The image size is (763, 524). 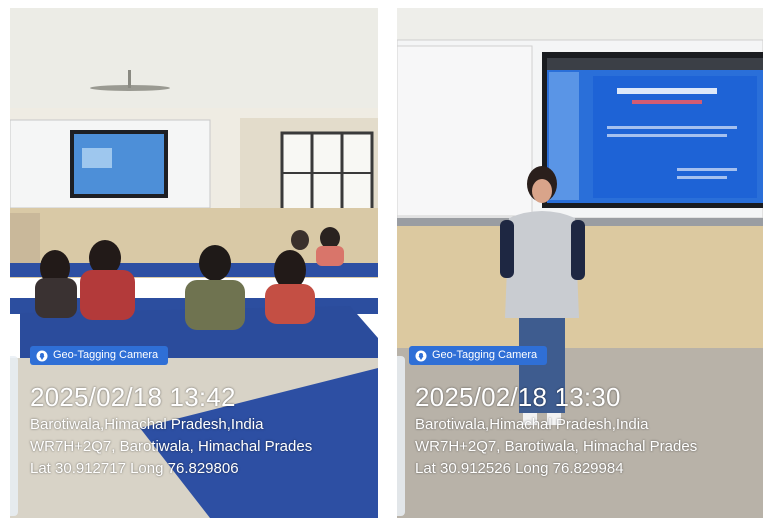 I want to click on coordinates-text: Lat 30.912526 Long 76.829984, so click(x=519, y=468).